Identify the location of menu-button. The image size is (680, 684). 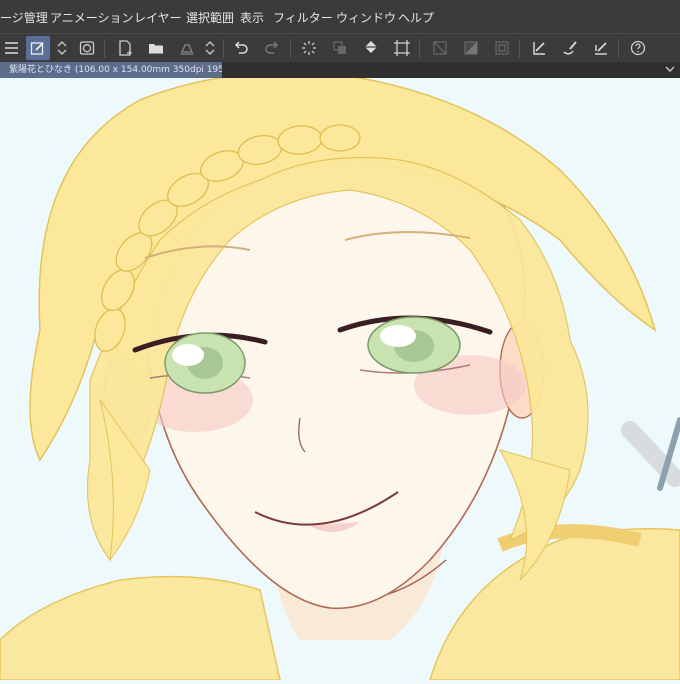
(12, 48).